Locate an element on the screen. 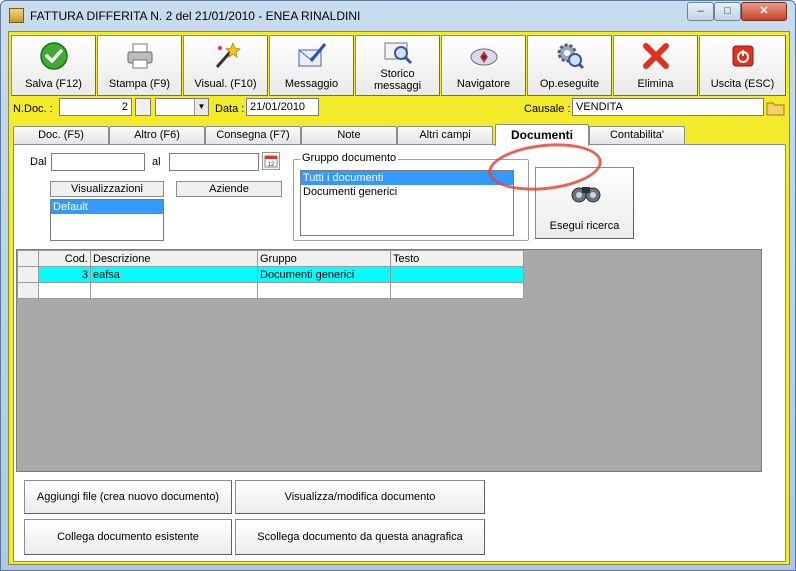 This screenshot has height=571, width=796. minimize-button: – is located at coordinates (700, 11).